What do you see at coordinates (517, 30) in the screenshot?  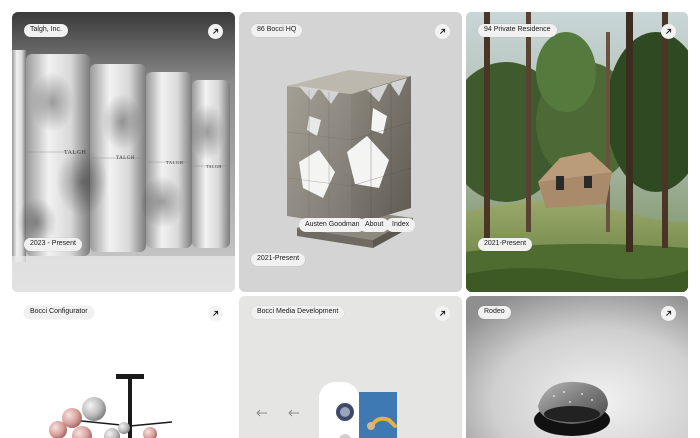 I see `project-title: 94 Private Residence` at bounding box center [517, 30].